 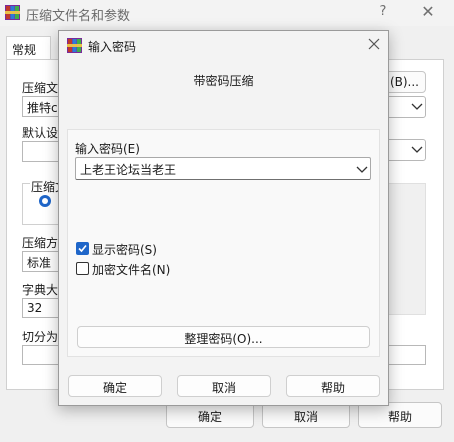 I want to click on profiles-button, so click(x=42, y=151).